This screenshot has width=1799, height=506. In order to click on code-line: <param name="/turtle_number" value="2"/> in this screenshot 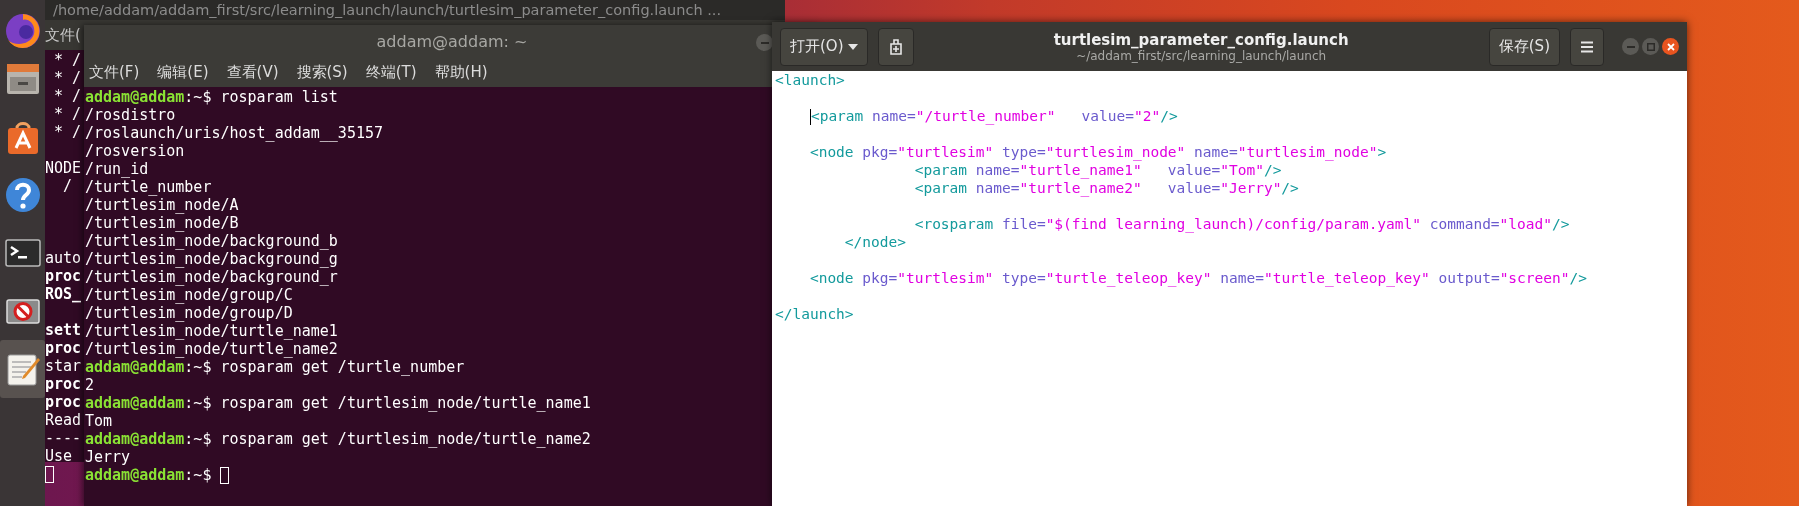, I will do `click(993, 116)`.